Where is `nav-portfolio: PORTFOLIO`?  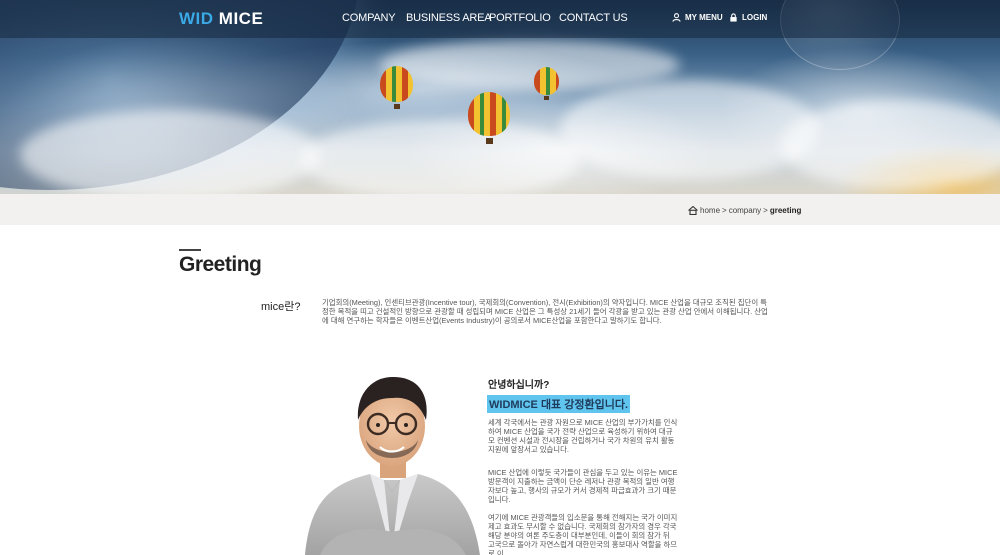
nav-portfolio: PORTFOLIO is located at coordinates (520, 18).